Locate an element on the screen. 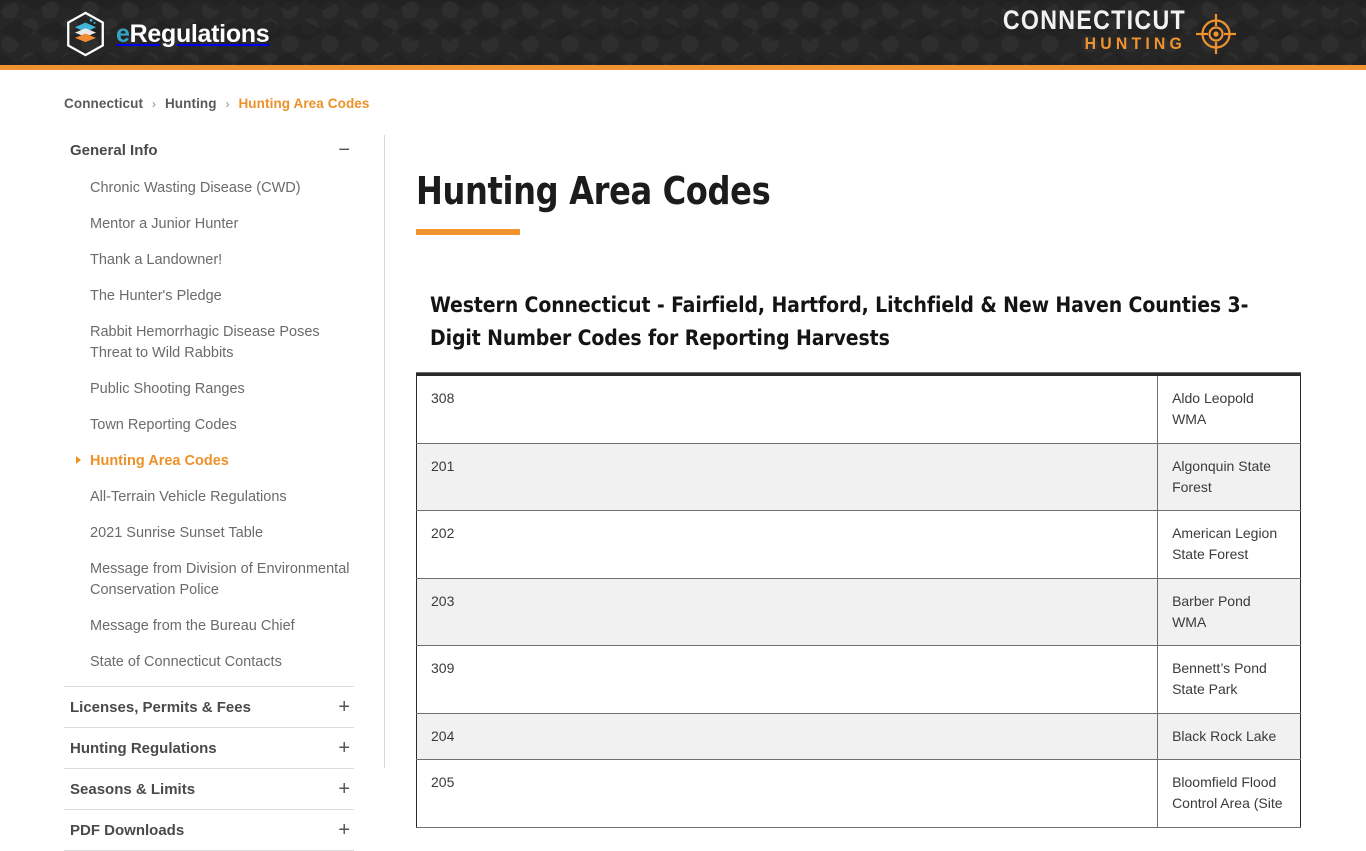  sidebar-section-hunting-regulations: Hunting Regulations + is located at coordinates (209, 748).